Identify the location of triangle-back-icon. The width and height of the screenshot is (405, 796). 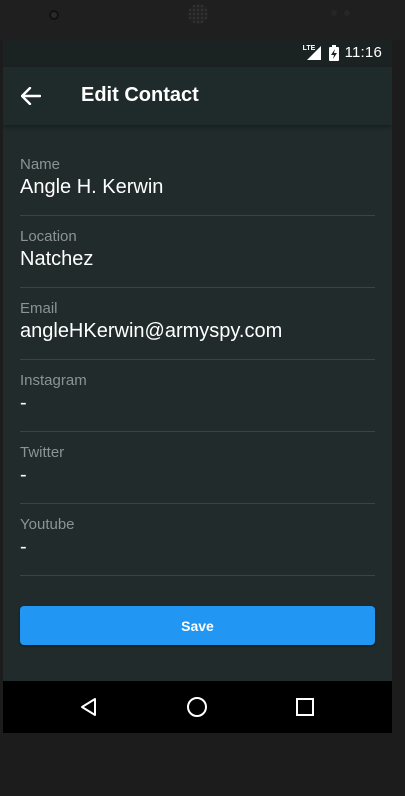
(88, 707).